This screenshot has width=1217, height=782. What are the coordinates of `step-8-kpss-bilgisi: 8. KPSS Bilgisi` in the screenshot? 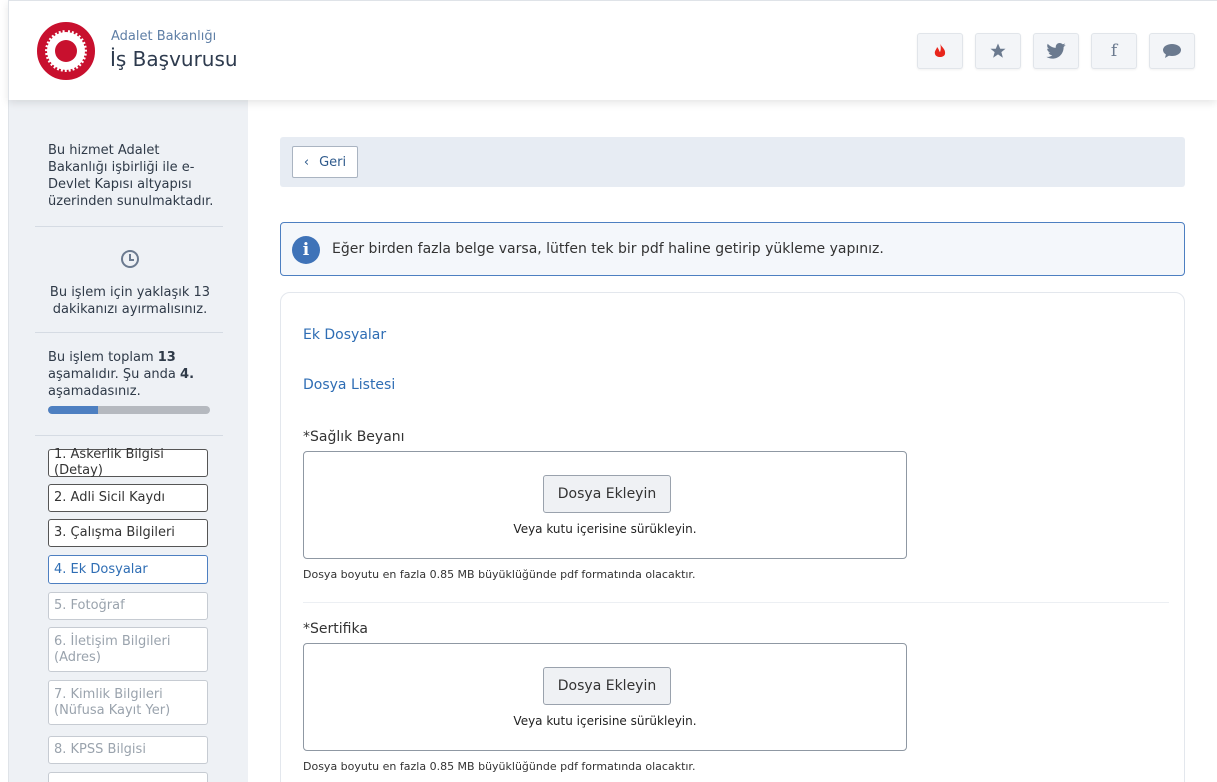 It's located at (128, 750).